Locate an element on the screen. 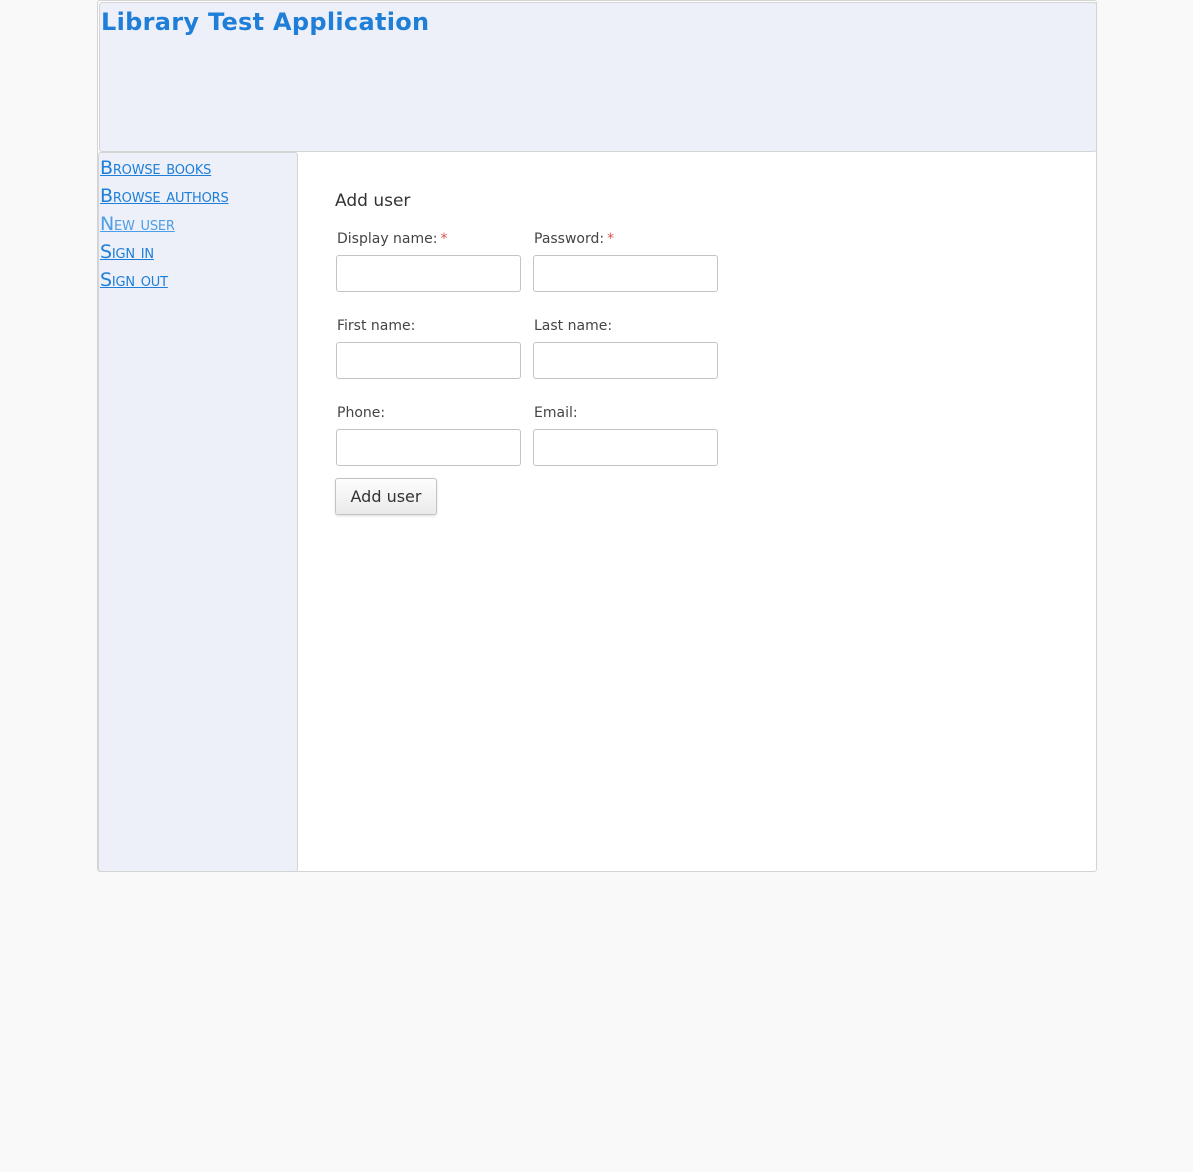  sidebar-item-browse-authors: Browse authors is located at coordinates (164, 196).